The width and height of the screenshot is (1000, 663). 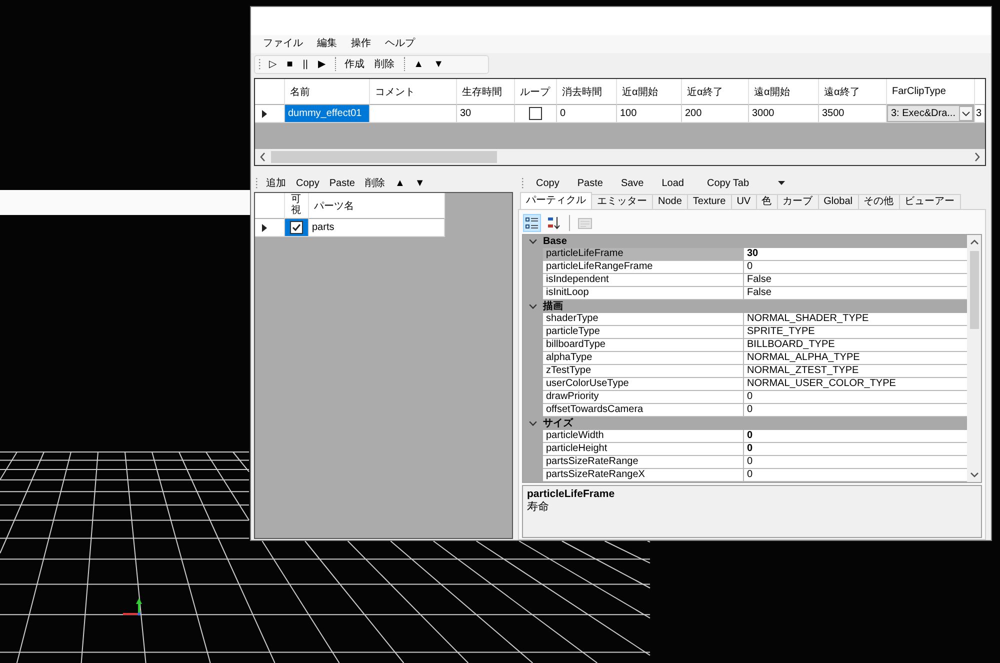 What do you see at coordinates (413, 92) in the screenshot?
I see `column-header: コメント` at bounding box center [413, 92].